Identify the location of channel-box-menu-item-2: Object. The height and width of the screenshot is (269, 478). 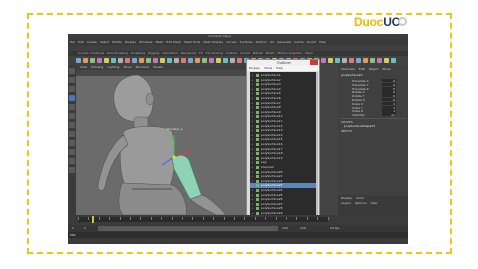
(374, 69).